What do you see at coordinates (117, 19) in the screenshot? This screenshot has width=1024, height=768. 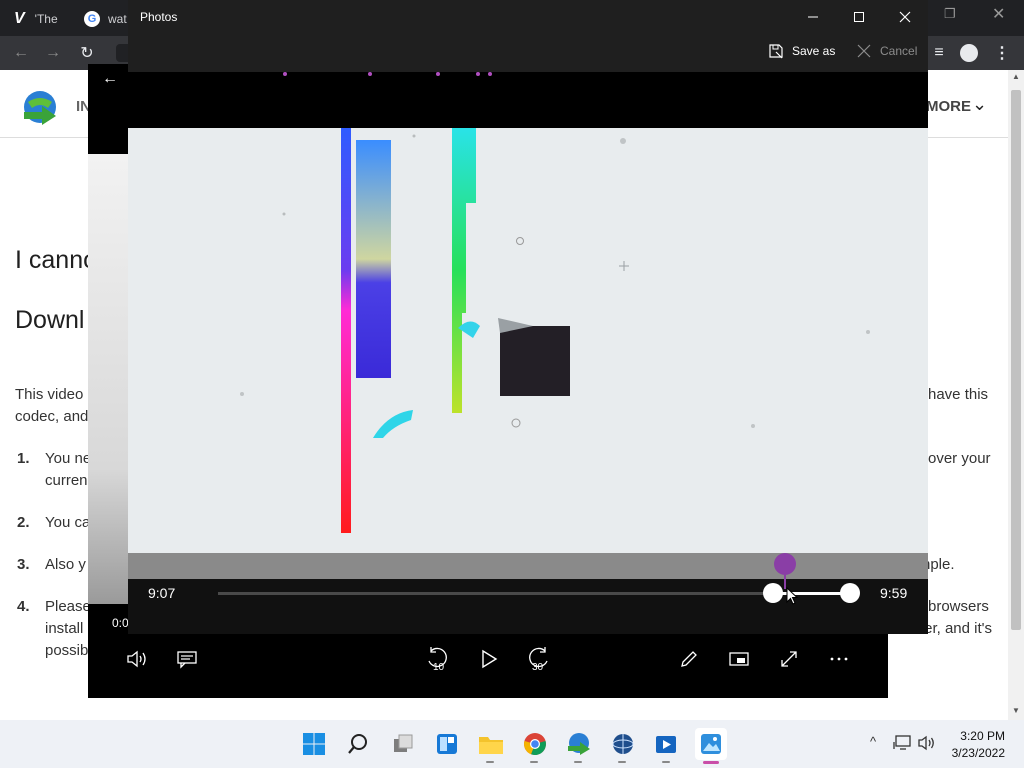 I see `tab-2-label: wat` at bounding box center [117, 19].